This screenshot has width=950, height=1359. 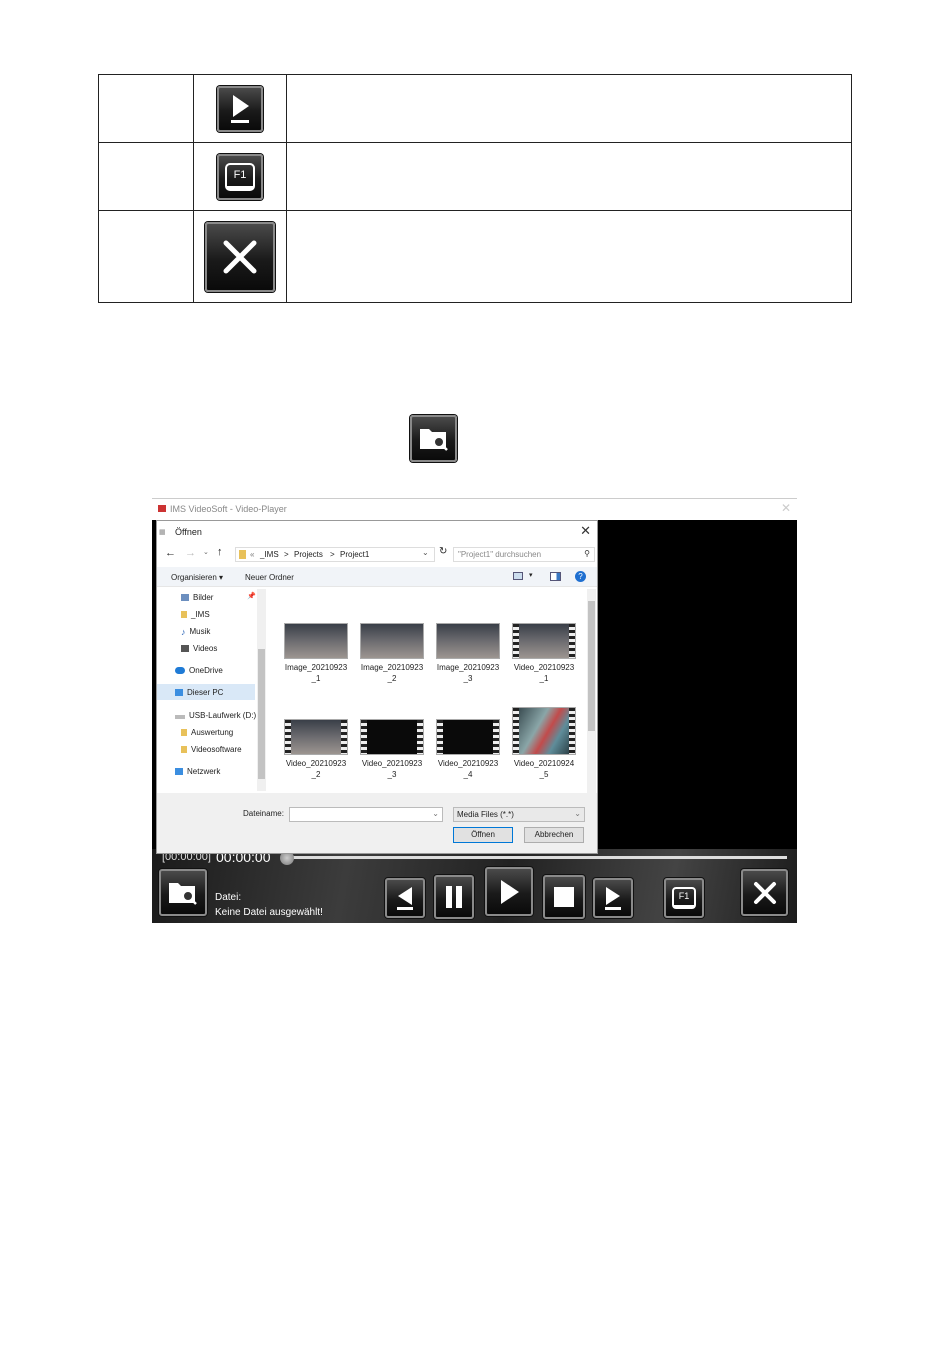 What do you see at coordinates (199, 648) in the screenshot?
I see `nav-item-videos: Videos` at bounding box center [199, 648].